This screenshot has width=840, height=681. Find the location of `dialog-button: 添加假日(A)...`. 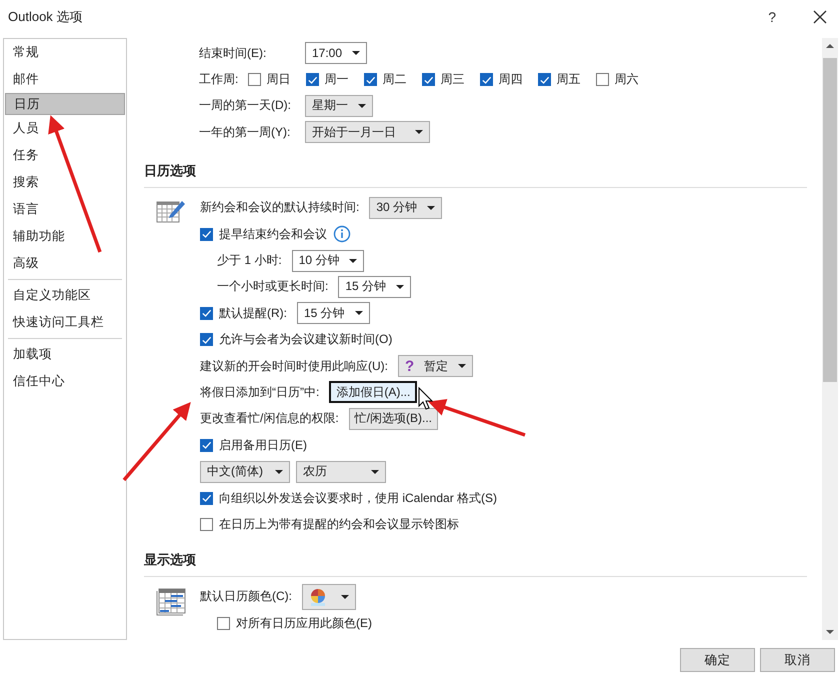

dialog-button: 添加假日(A)... is located at coordinates (373, 392).